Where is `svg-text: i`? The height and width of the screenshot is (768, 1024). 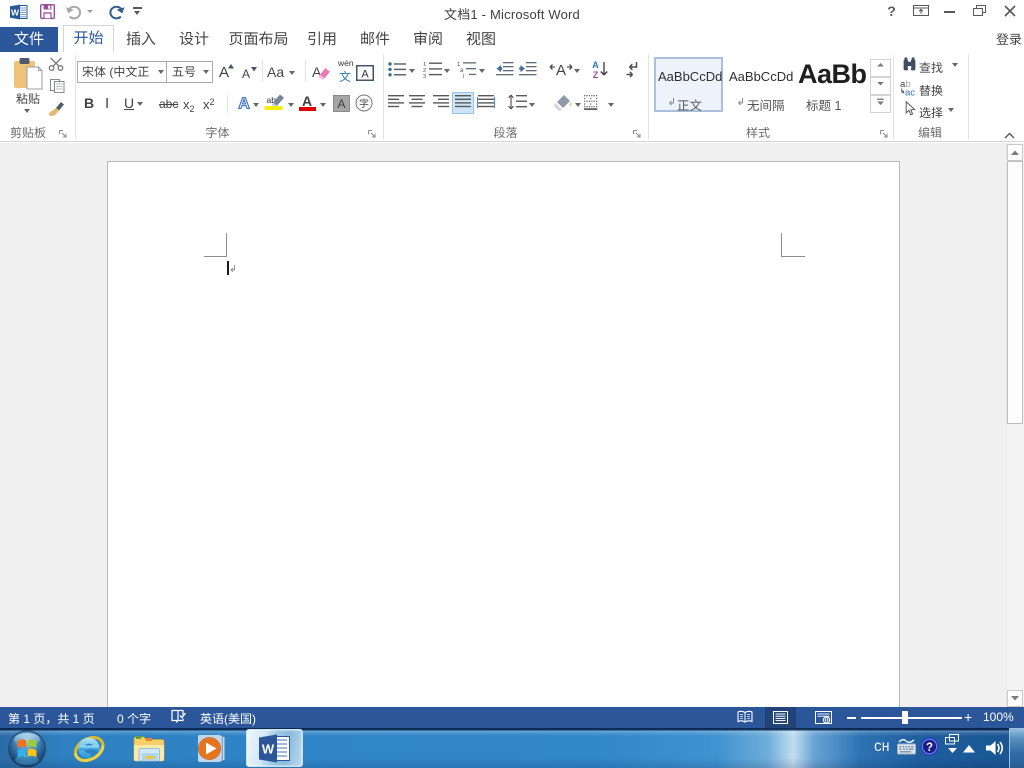
svg-text: i is located at coordinates (463, 77).